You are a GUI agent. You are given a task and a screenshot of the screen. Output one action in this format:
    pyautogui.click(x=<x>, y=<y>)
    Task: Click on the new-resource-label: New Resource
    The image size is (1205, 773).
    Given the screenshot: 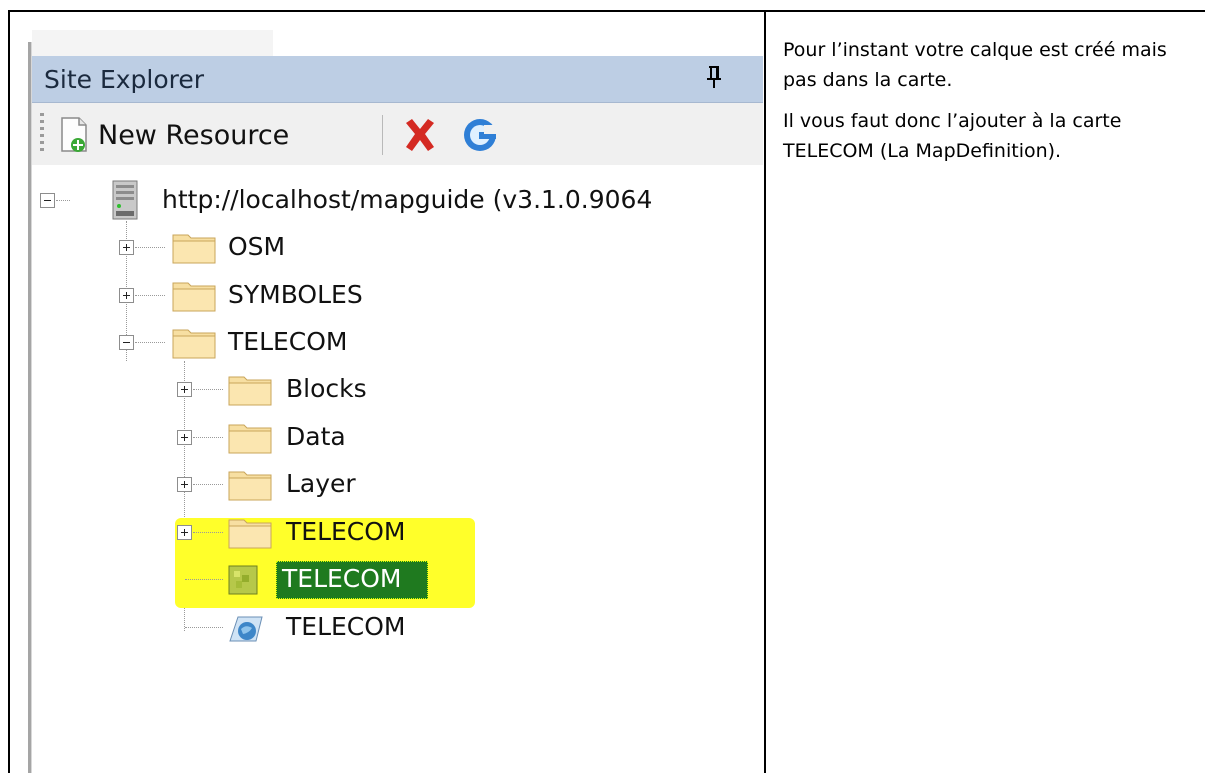 What is the action you would take?
    pyautogui.click(x=194, y=135)
    